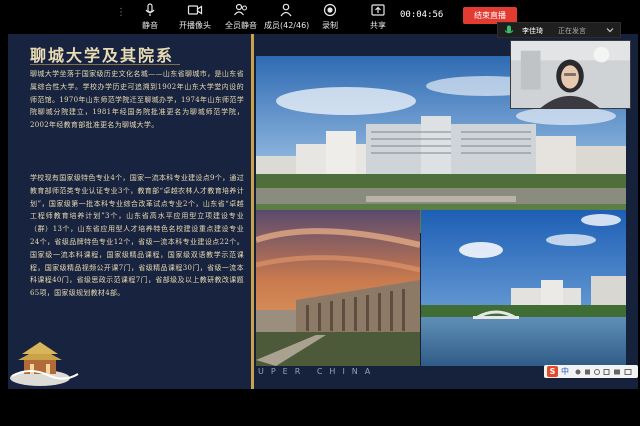  Describe the element at coordinates (552, 371) in the screenshot. I see `ime-logo: S` at that location.